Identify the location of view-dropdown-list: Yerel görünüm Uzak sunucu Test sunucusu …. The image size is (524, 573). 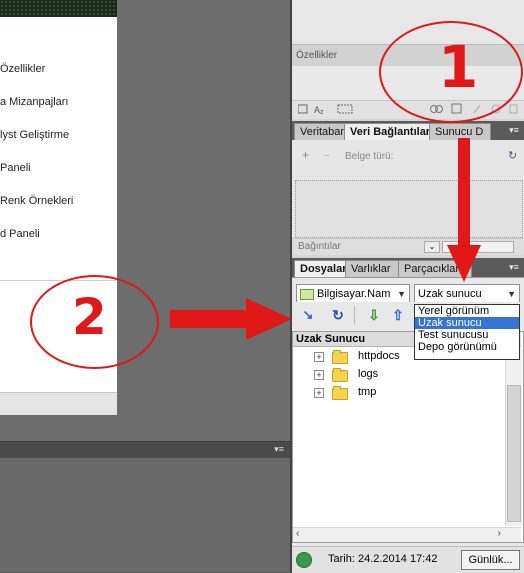
(467, 332).